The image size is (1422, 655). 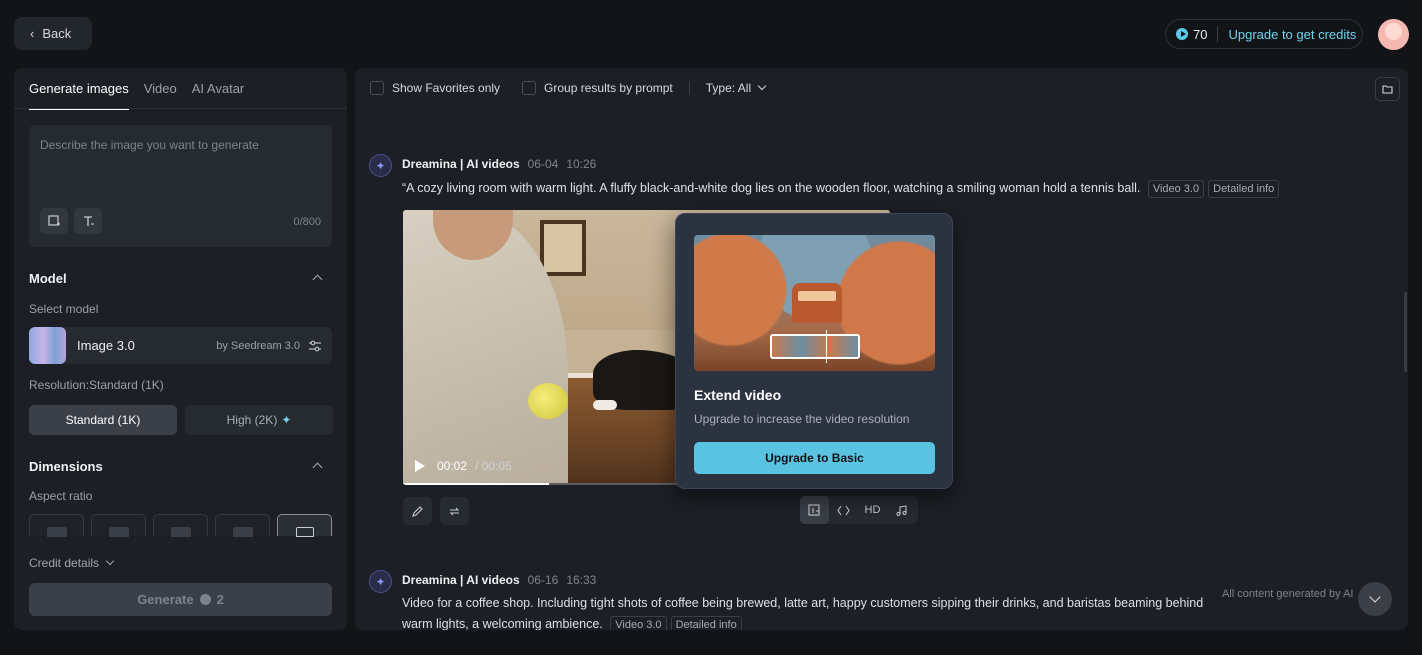 I want to click on credit-details-toggle: Credit details, so click(x=72, y=563).